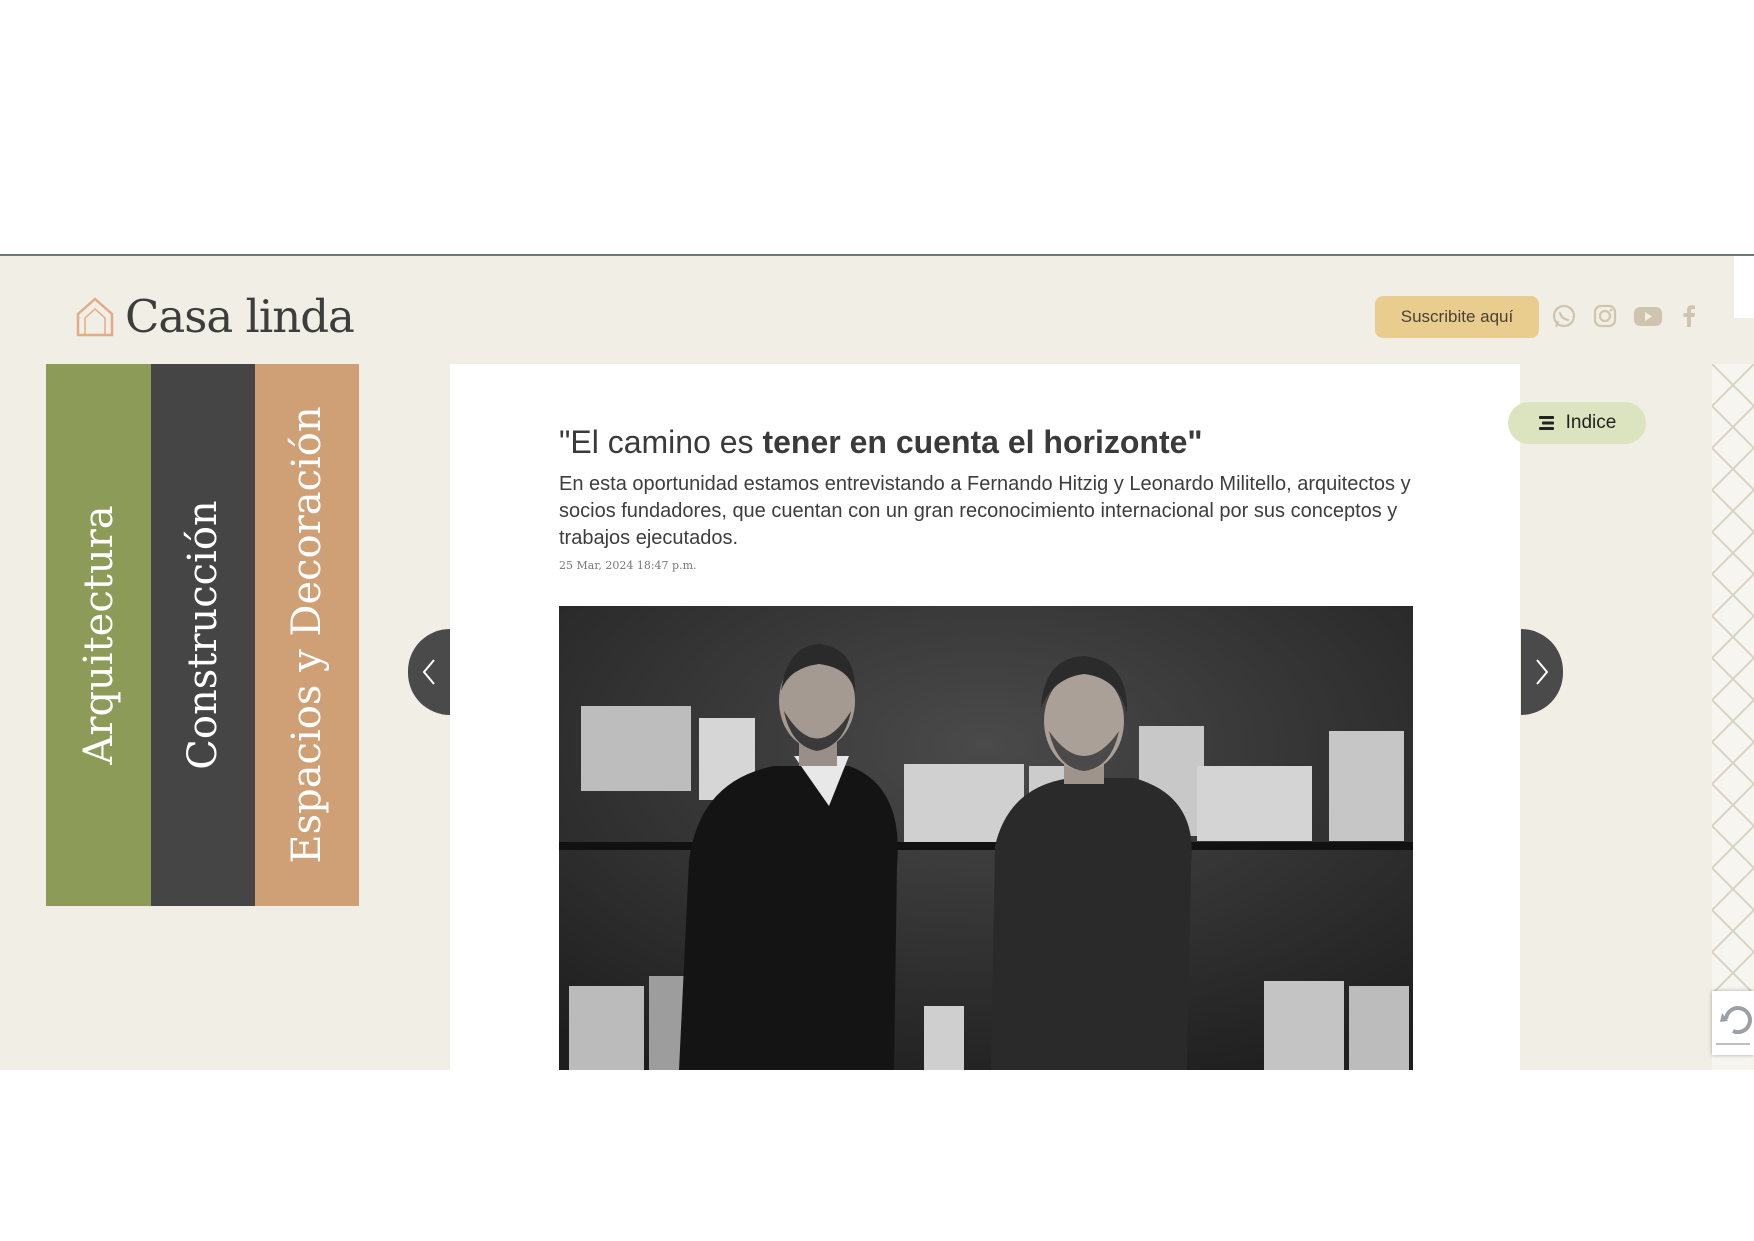 This screenshot has height=1241, width=1754. Describe the element at coordinates (1591, 422) in the screenshot. I see `index-label: Indice` at that location.